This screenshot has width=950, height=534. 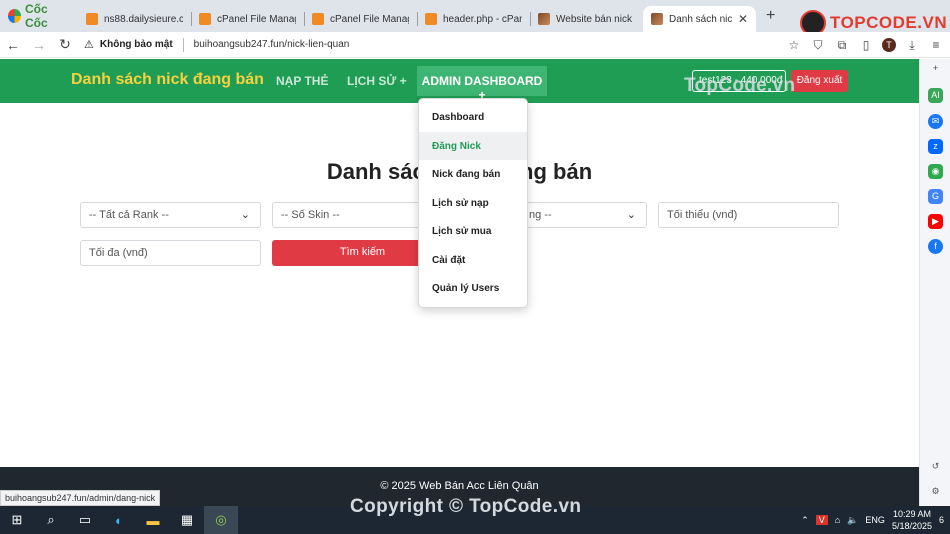 What do you see at coordinates (934, 282) in the screenshot?
I see `browser-sidebar: + AI ✉ z ◉ G ▶ f ↺ ⚙` at bounding box center [934, 282].